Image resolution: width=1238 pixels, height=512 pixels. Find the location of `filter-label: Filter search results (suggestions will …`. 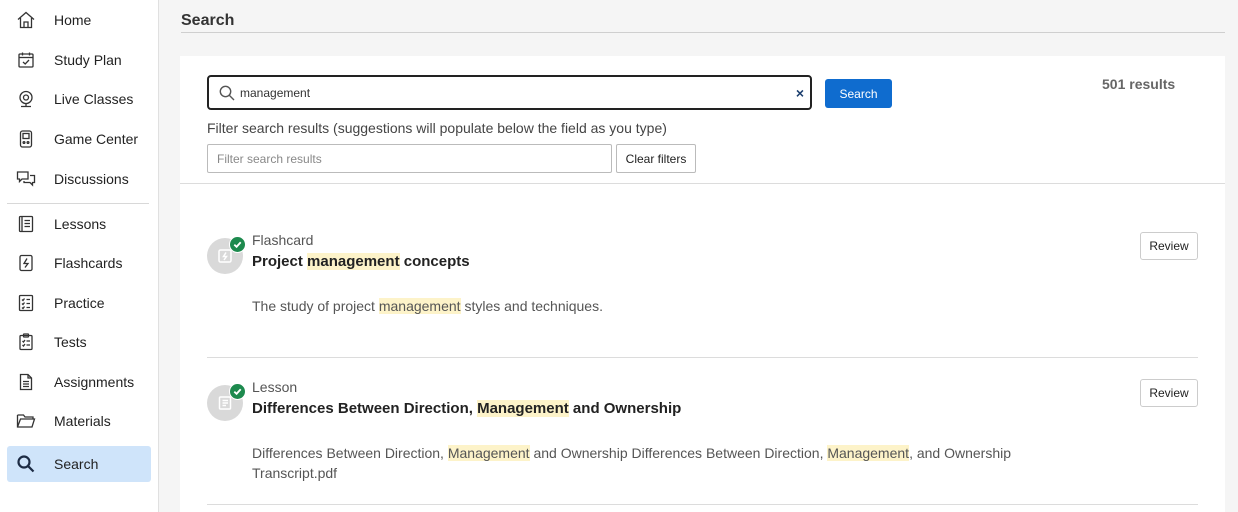

filter-label: Filter search results (suggestions will … is located at coordinates (437, 128).